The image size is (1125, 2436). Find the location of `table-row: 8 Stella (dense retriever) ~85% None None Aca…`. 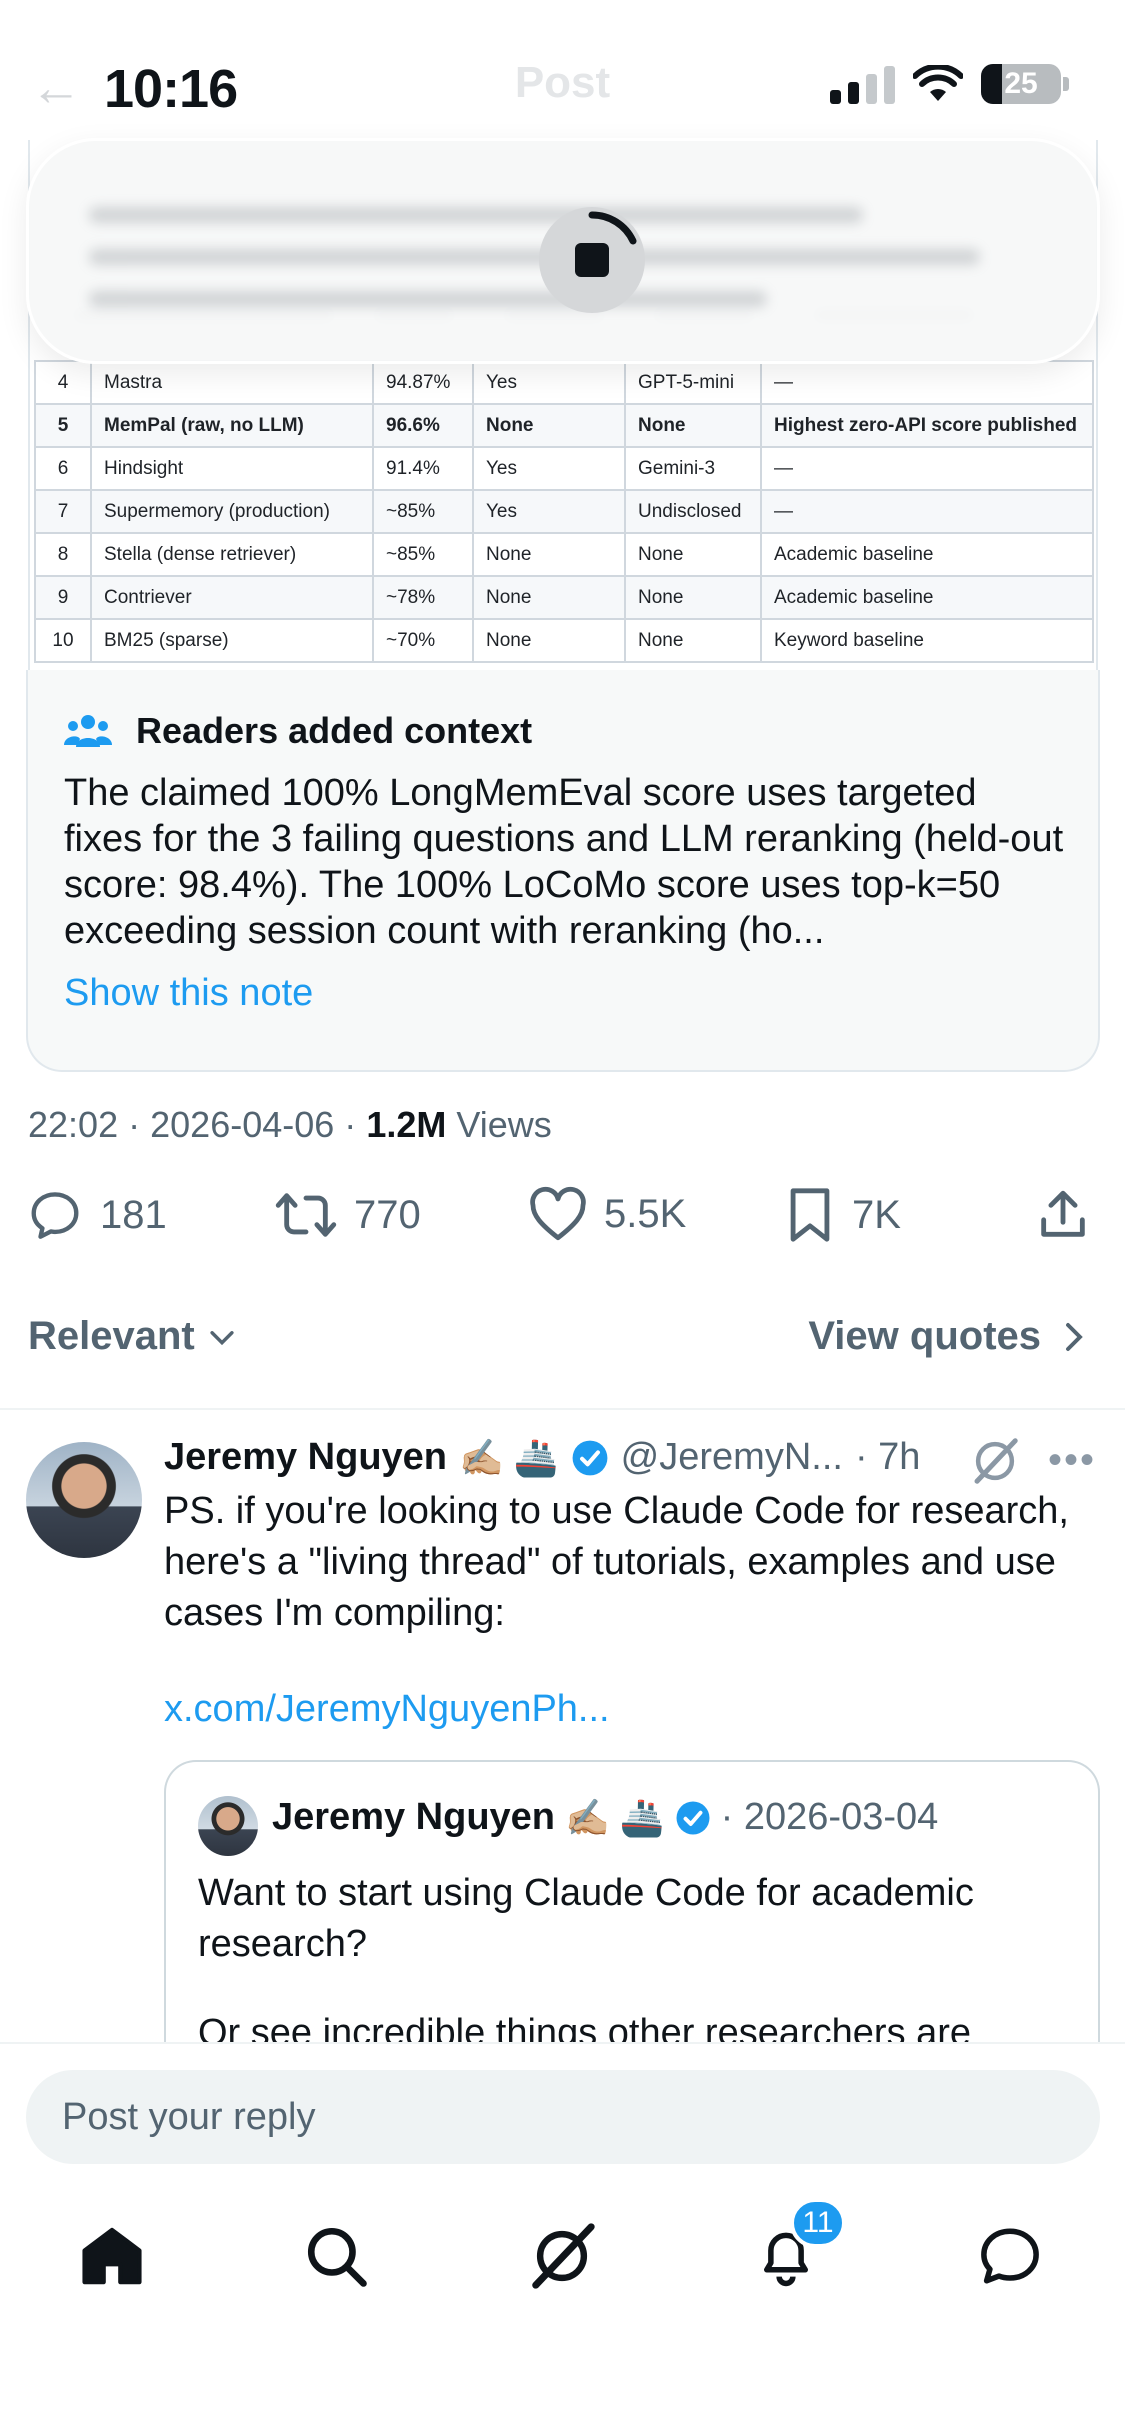

table-row: 8 Stella (dense retriever) ~85% None None Aca… is located at coordinates (564, 554).